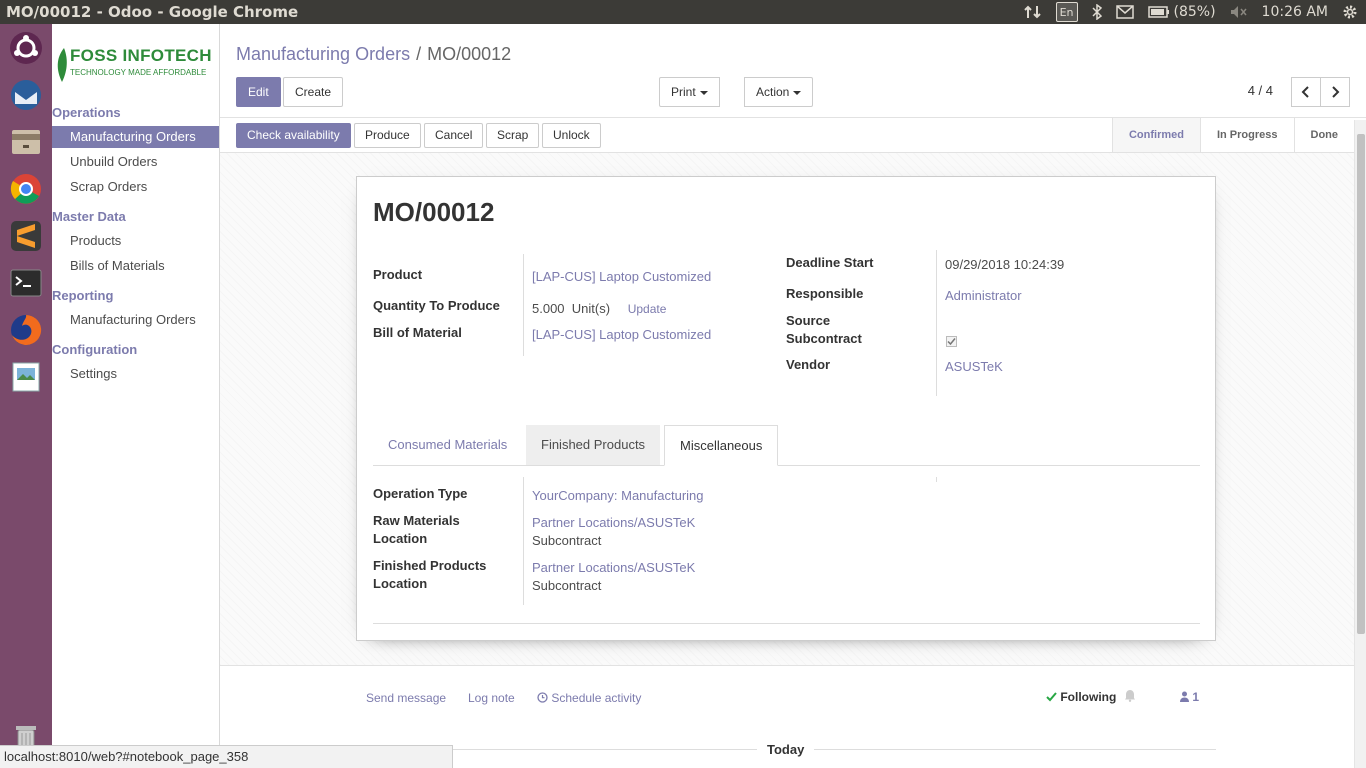 The width and height of the screenshot is (1366, 768). I want to click on breadcrumb: Manufacturing Orders / MO/00012, so click(373, 54).